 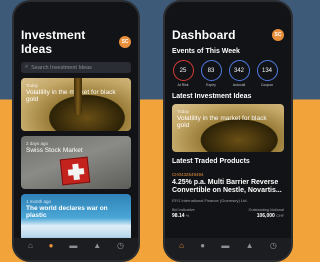 What do you see at coordinates (178, 215) in the screenshot?
I see `bid-value: 98.14` at bounding box center [178, 215].